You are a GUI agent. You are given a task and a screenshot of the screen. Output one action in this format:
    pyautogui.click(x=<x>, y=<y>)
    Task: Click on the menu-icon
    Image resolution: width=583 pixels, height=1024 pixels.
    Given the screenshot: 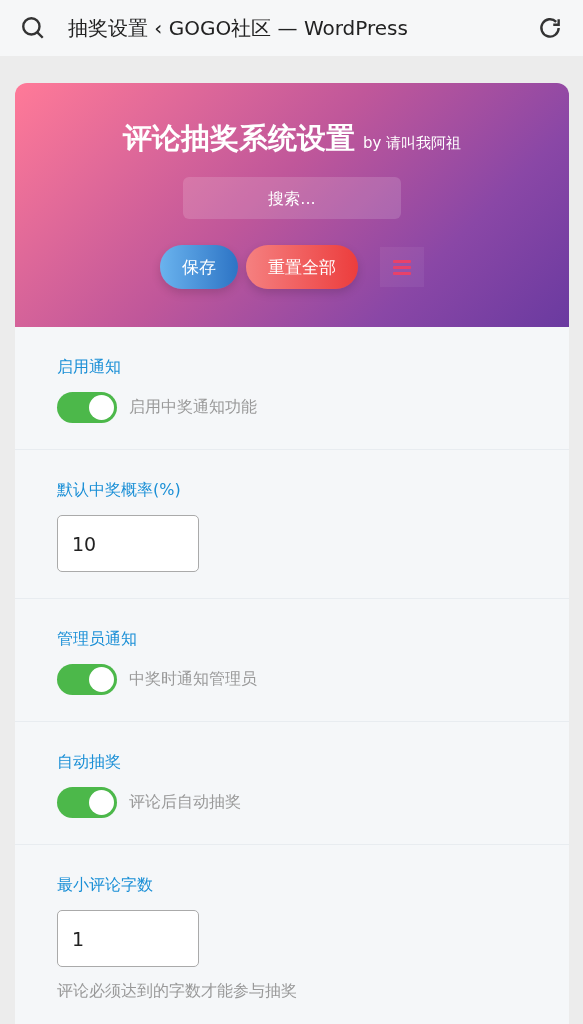 What is the action you would take?
    pyautogui.click(x=402, y=267)
    